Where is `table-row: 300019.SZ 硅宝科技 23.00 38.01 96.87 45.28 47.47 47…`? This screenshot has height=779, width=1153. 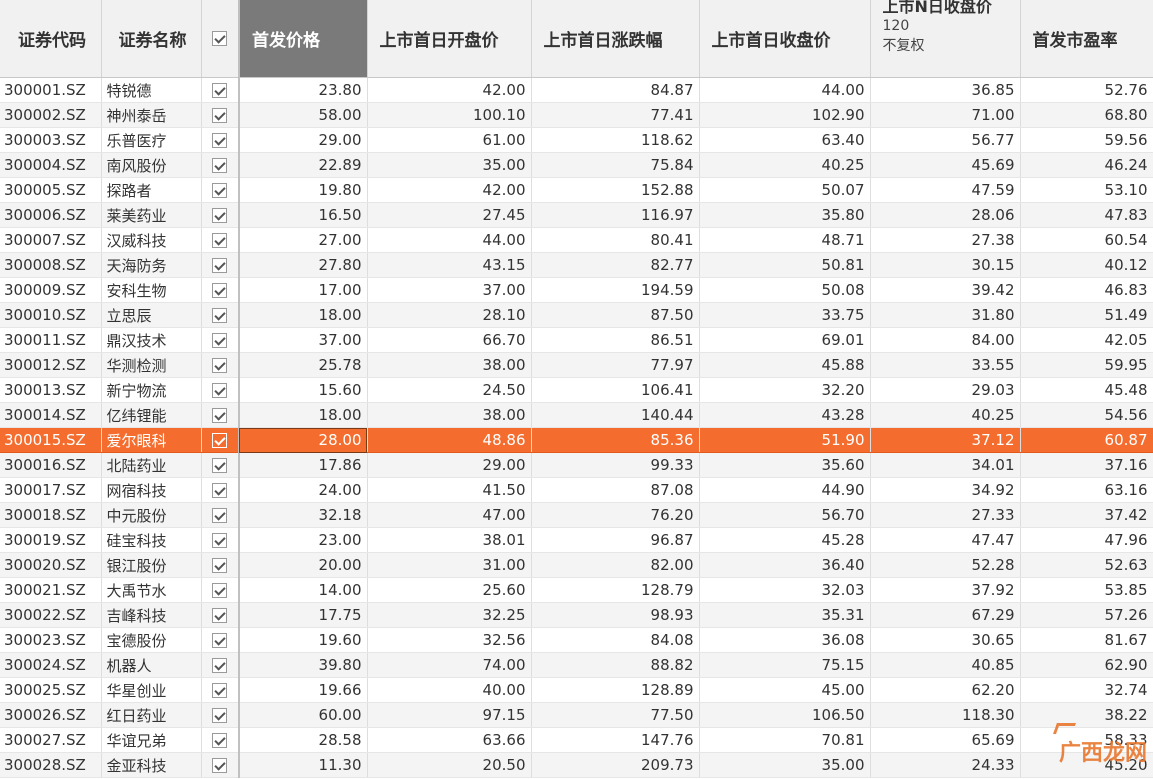
table-row: 300019.SZ 硅宝科技 23.00 38.01 96.87 45.28 47.47 47… is located at coordinates (576, 540).